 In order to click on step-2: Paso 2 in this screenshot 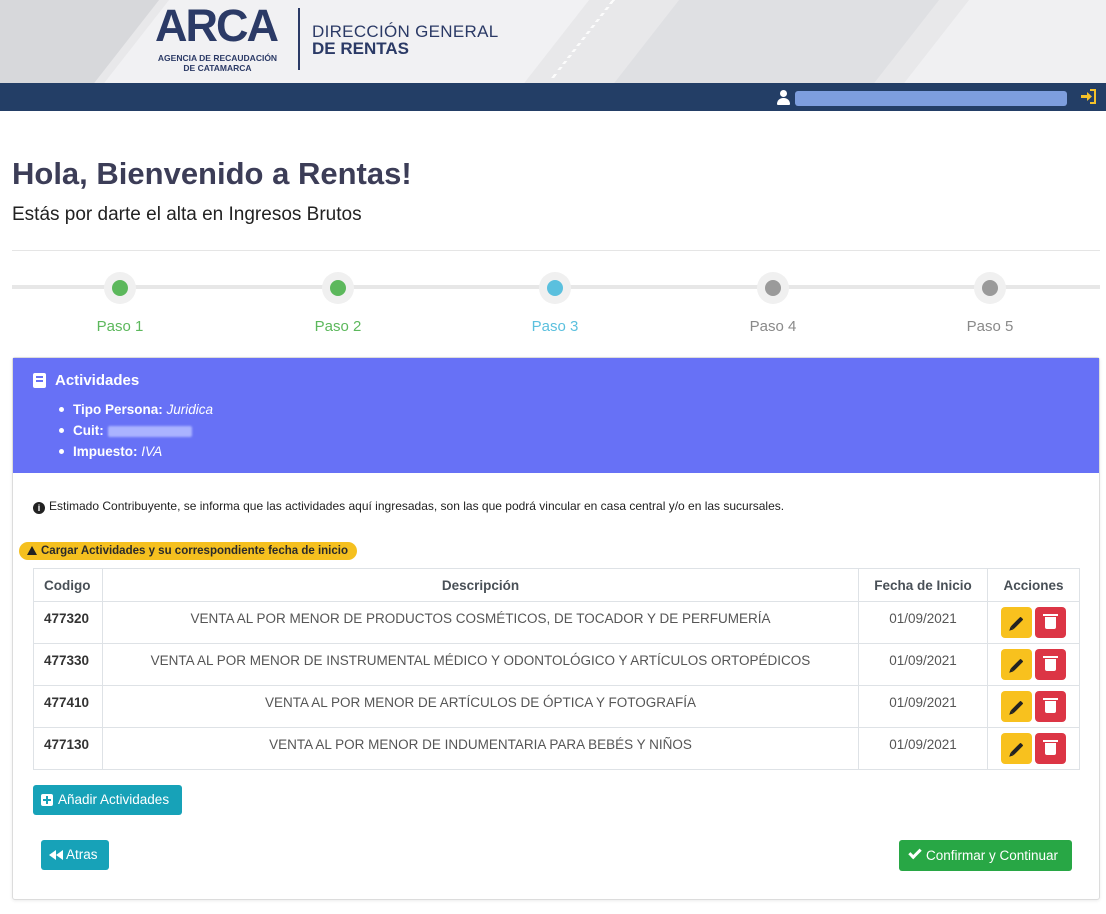, I will do `click(338, 303)`.